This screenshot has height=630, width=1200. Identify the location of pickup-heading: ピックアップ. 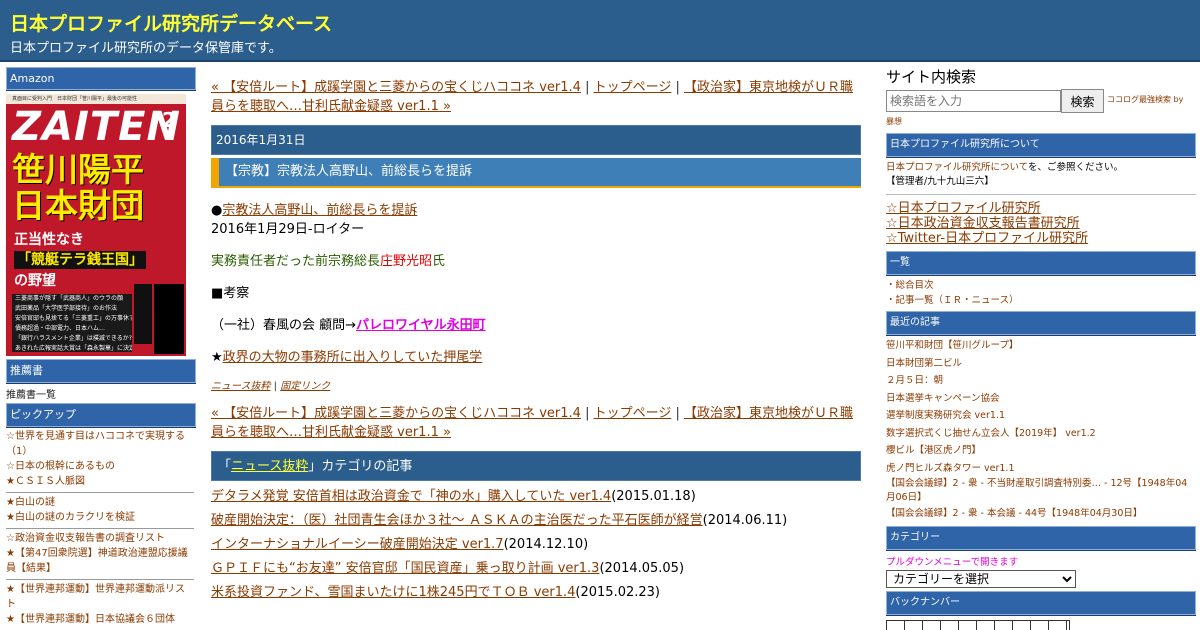
(101, 415).